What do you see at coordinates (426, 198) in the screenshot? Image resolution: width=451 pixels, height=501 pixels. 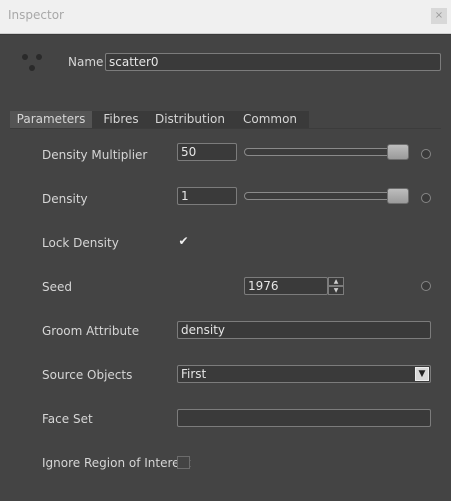 I see `density-keyframe-icon` at bounding box center [426, 198].